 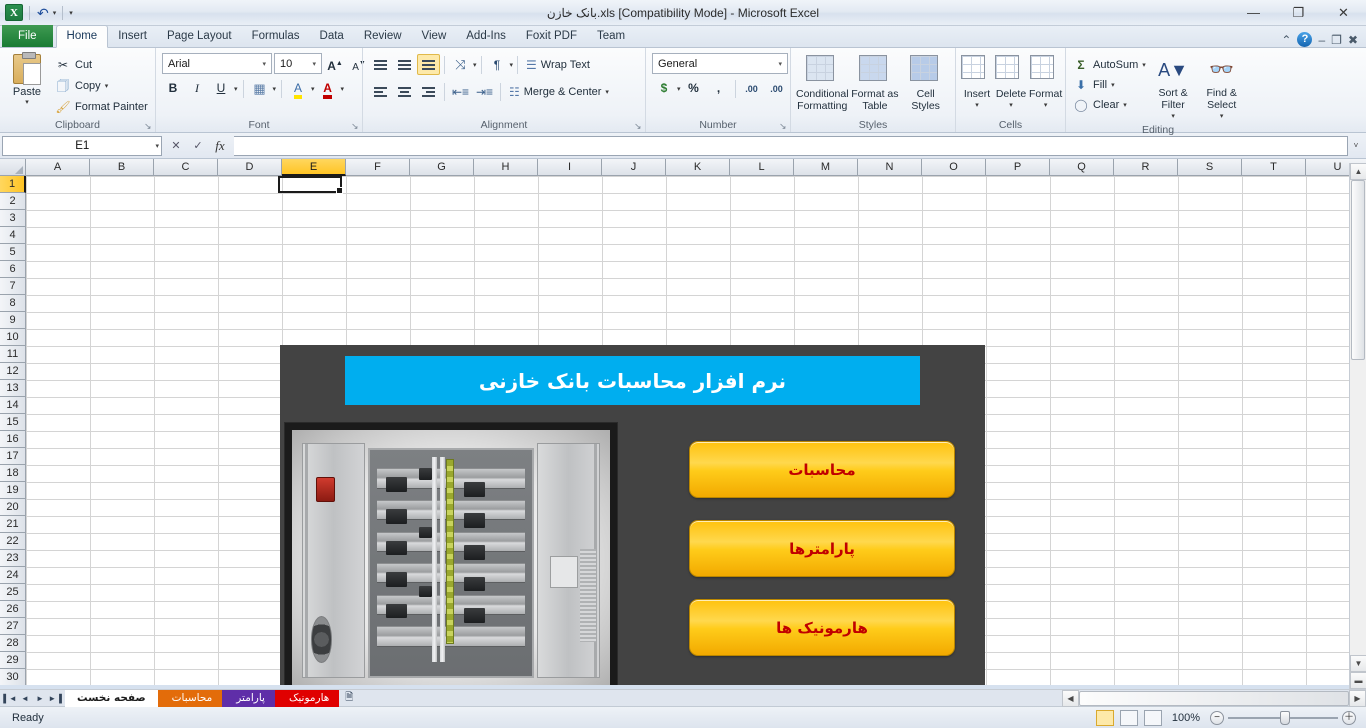 I want to click on cut-button: ✂ Cut, so click(x=101, y=64).